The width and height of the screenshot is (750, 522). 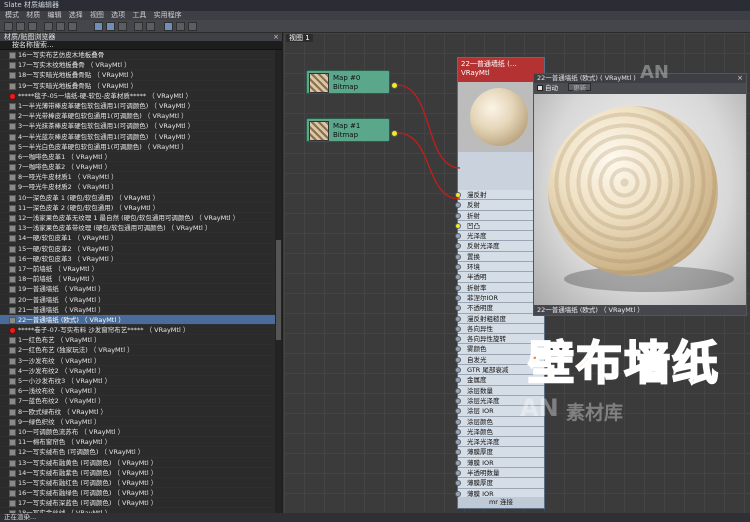 What do you see at coordinates (33, 15) in the screenshot?
I see `menu-material: 材质` at bounding box center [33, 15].